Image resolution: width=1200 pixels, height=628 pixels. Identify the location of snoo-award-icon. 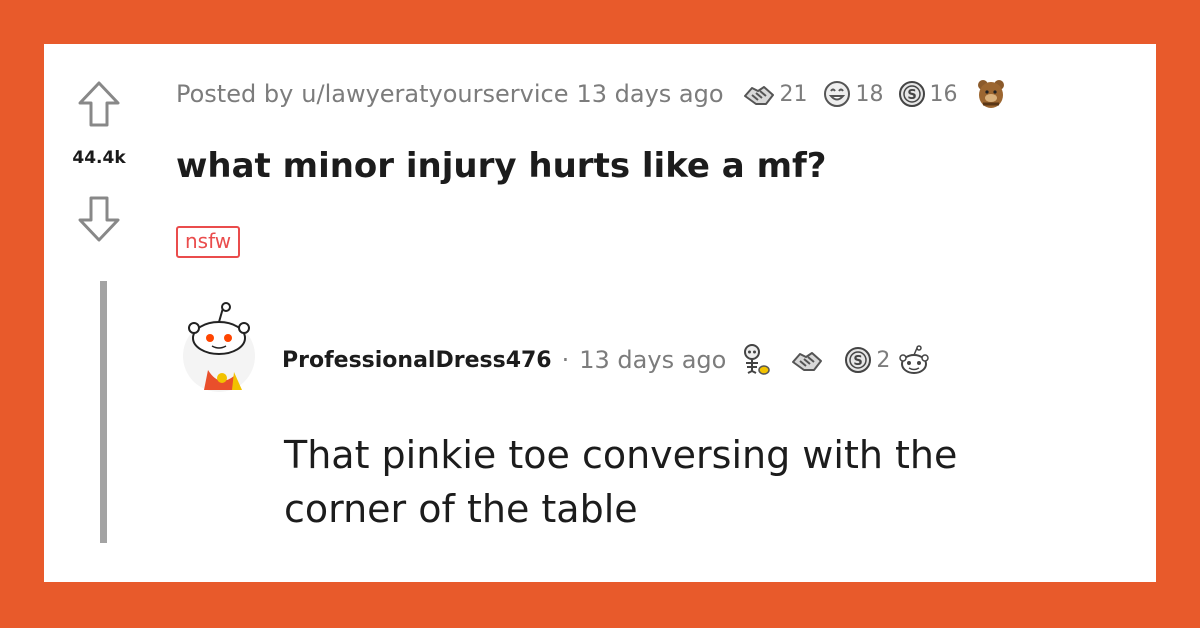
(914, 359).